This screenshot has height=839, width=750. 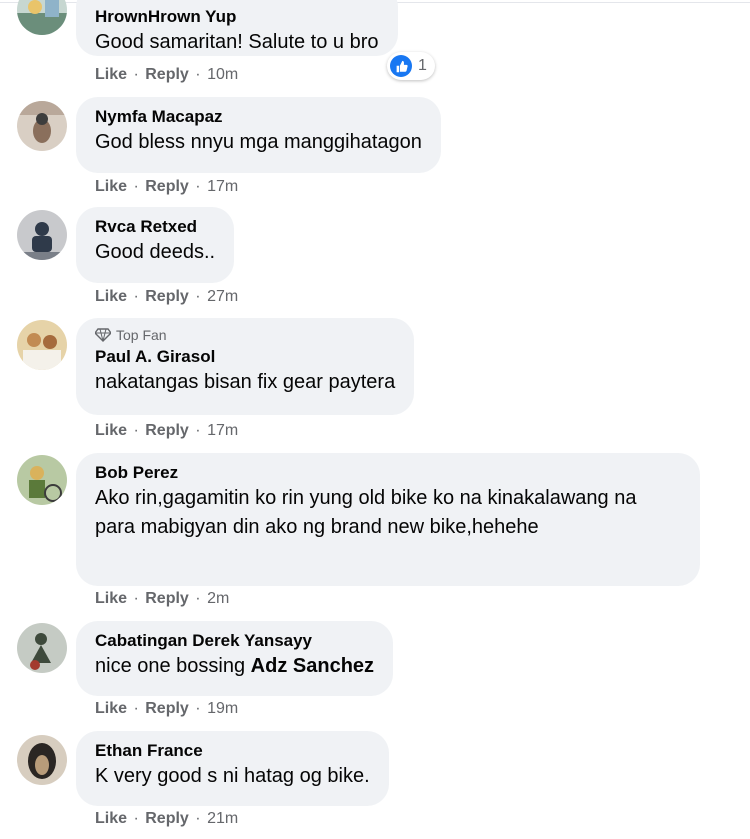 I want to click on comment-text: K very good s ni hatag og bike., so click(x=232, y=776).